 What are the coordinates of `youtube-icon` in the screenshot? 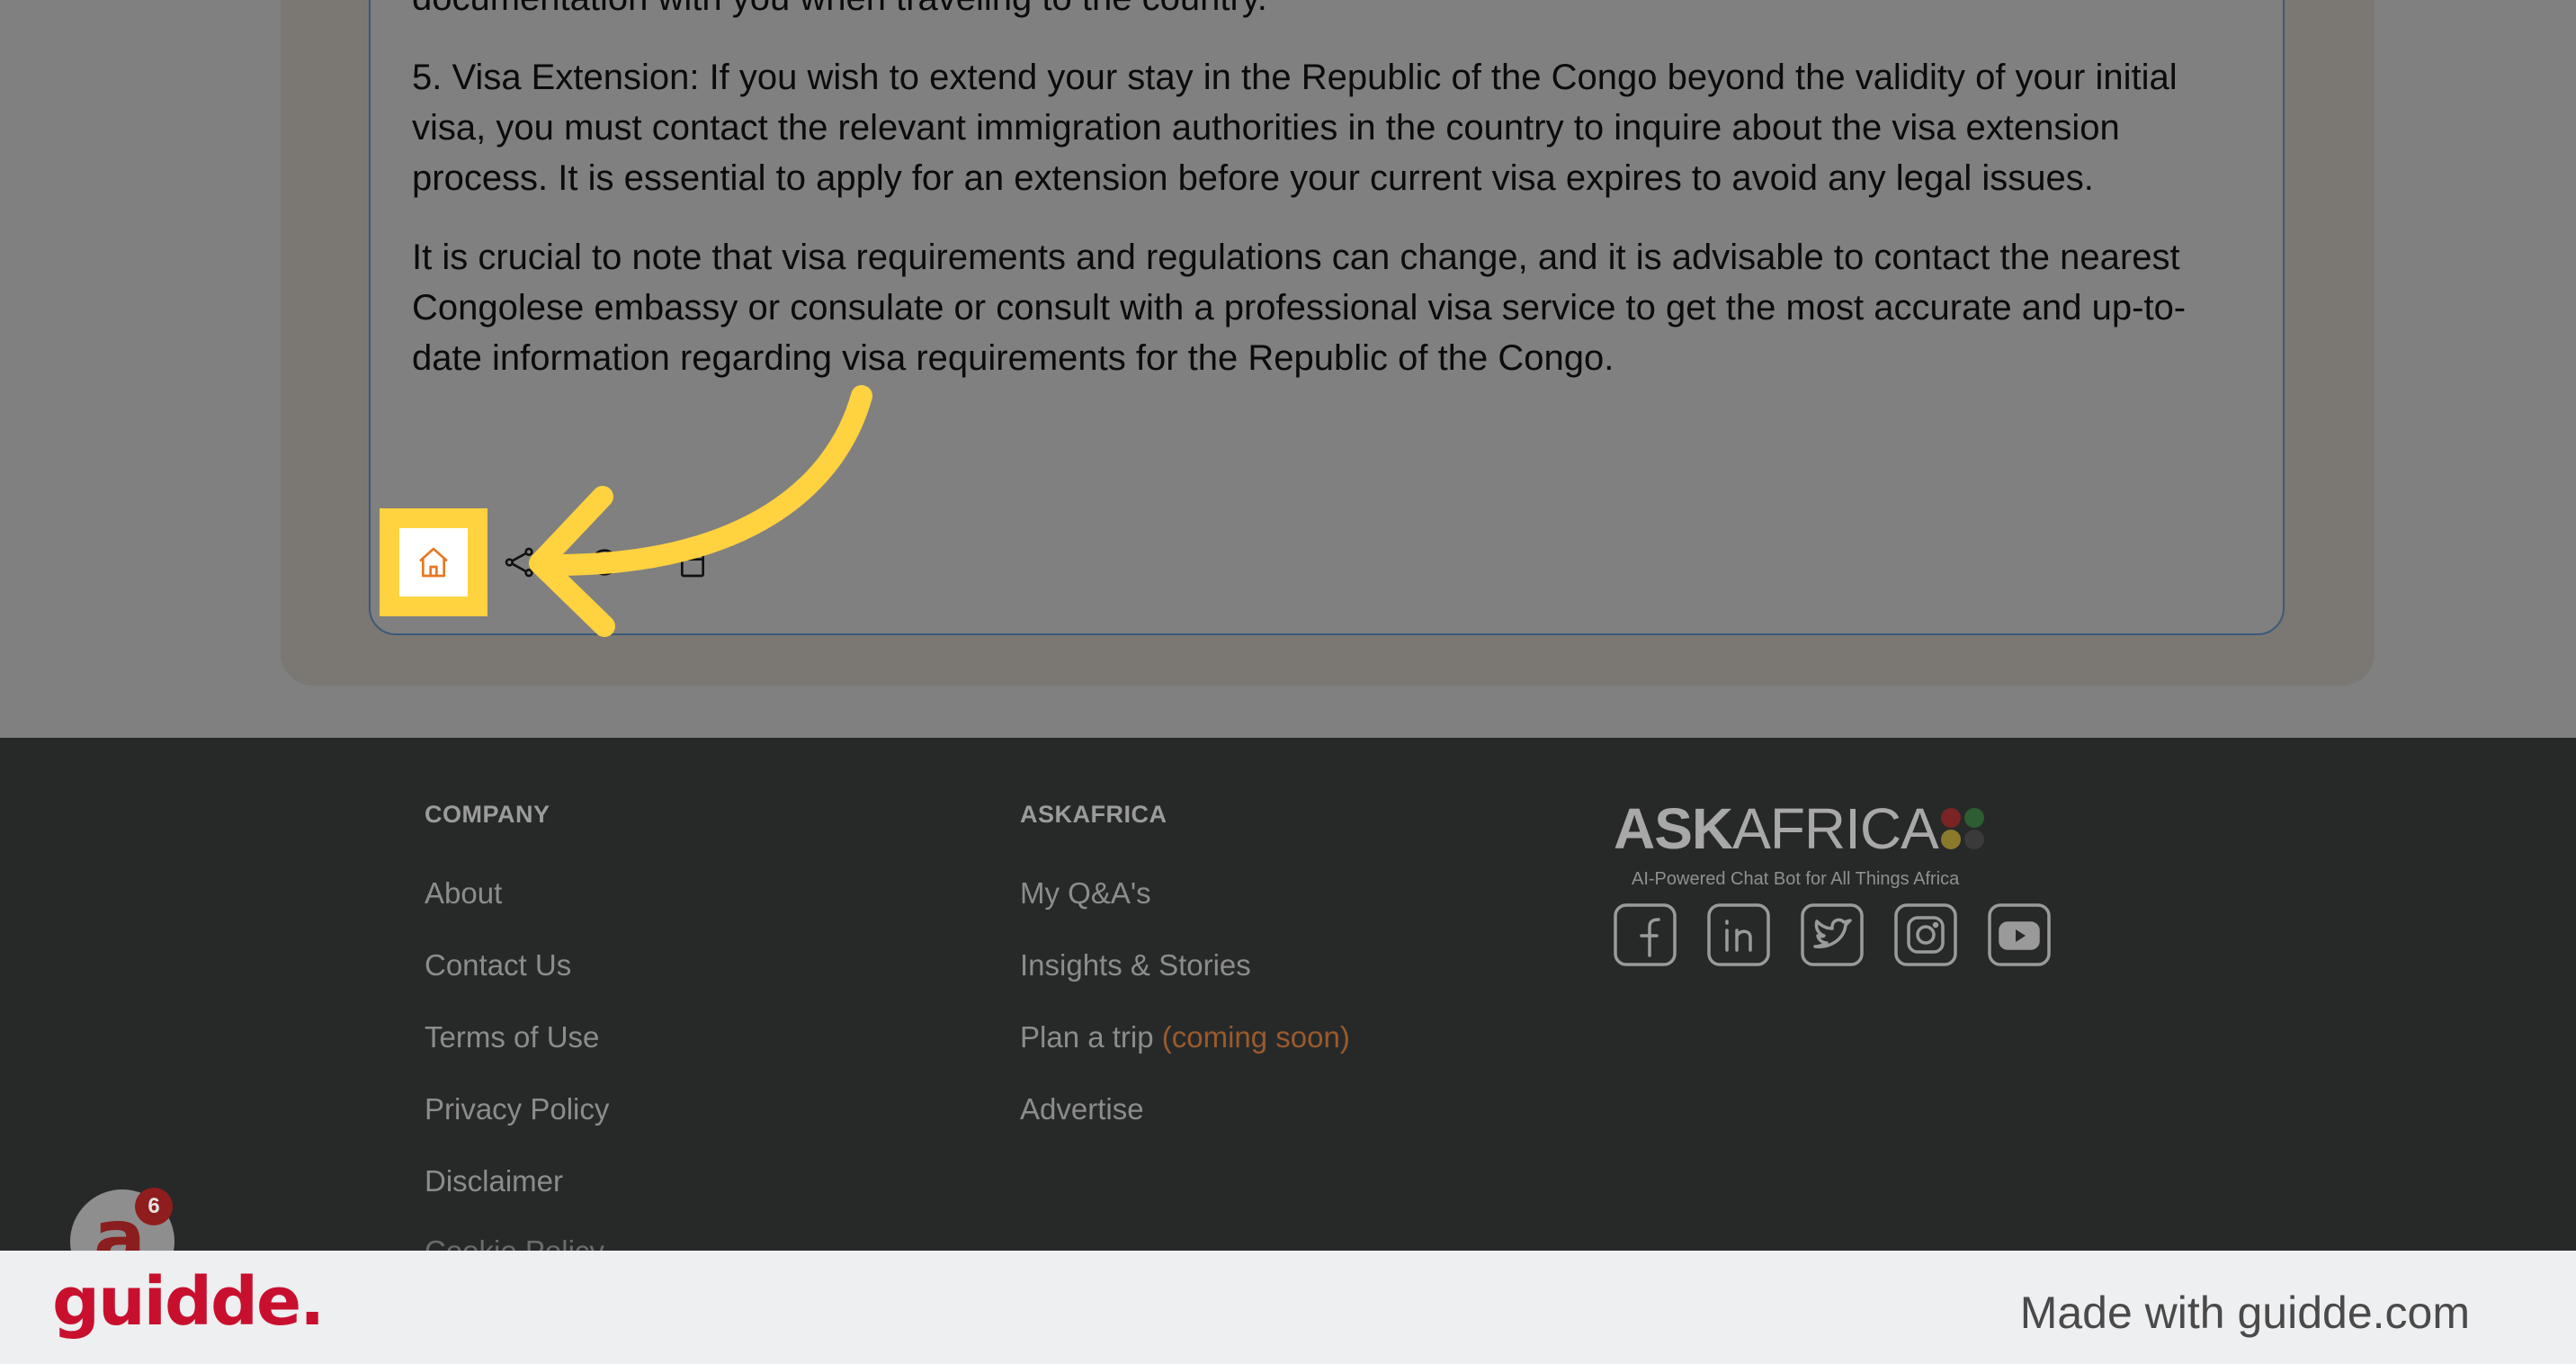 It's located at (2019, 934).